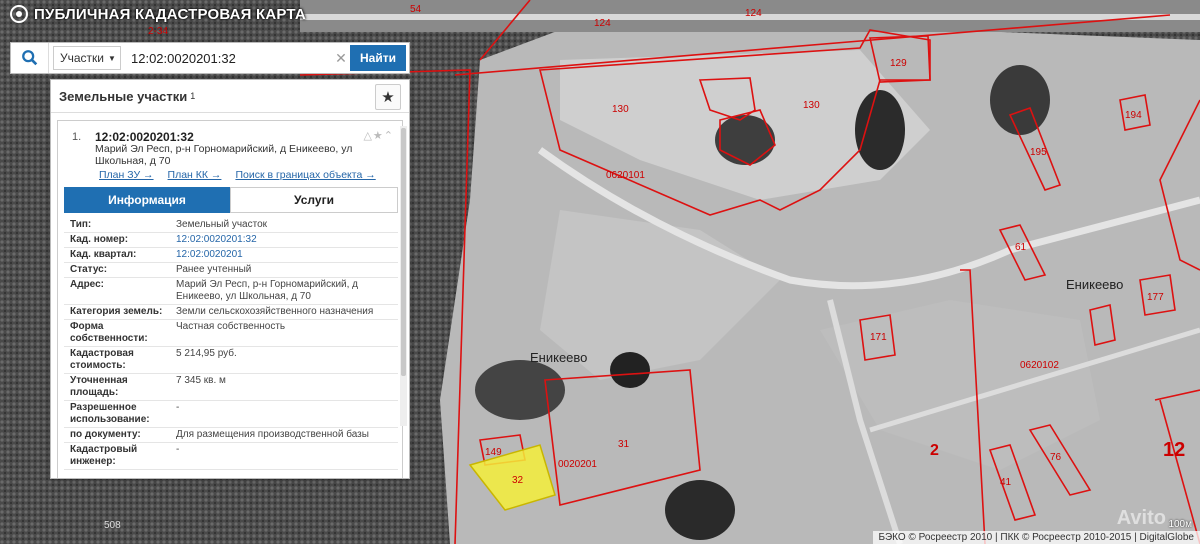 The image size is (1200, 544). What do you see at coordinates (170, 14) in the screenshot?
I see `app-title-text: ПУБЛИЧНАЯ КАДАСТРОВАЯ КАРТА` at bounding box center [170, 14].